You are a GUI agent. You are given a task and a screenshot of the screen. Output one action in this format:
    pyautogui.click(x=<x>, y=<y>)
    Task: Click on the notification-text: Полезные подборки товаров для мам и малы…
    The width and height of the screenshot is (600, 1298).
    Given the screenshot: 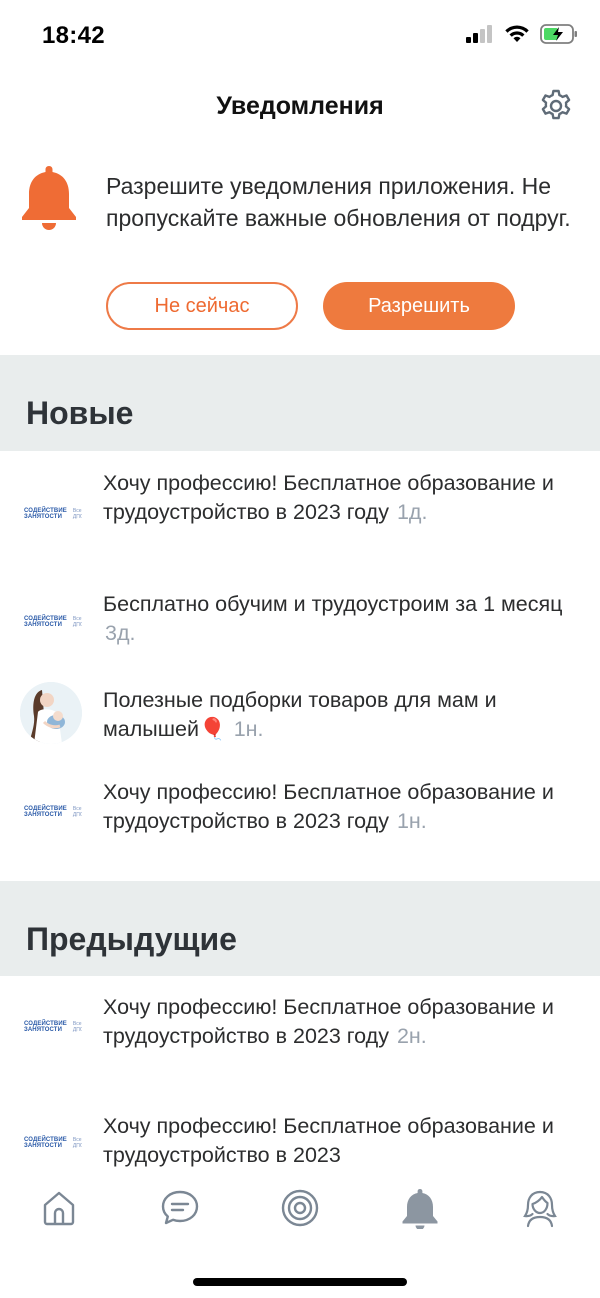 What is the action you would take?
    pyautogui.click(x=300, y=714)
    